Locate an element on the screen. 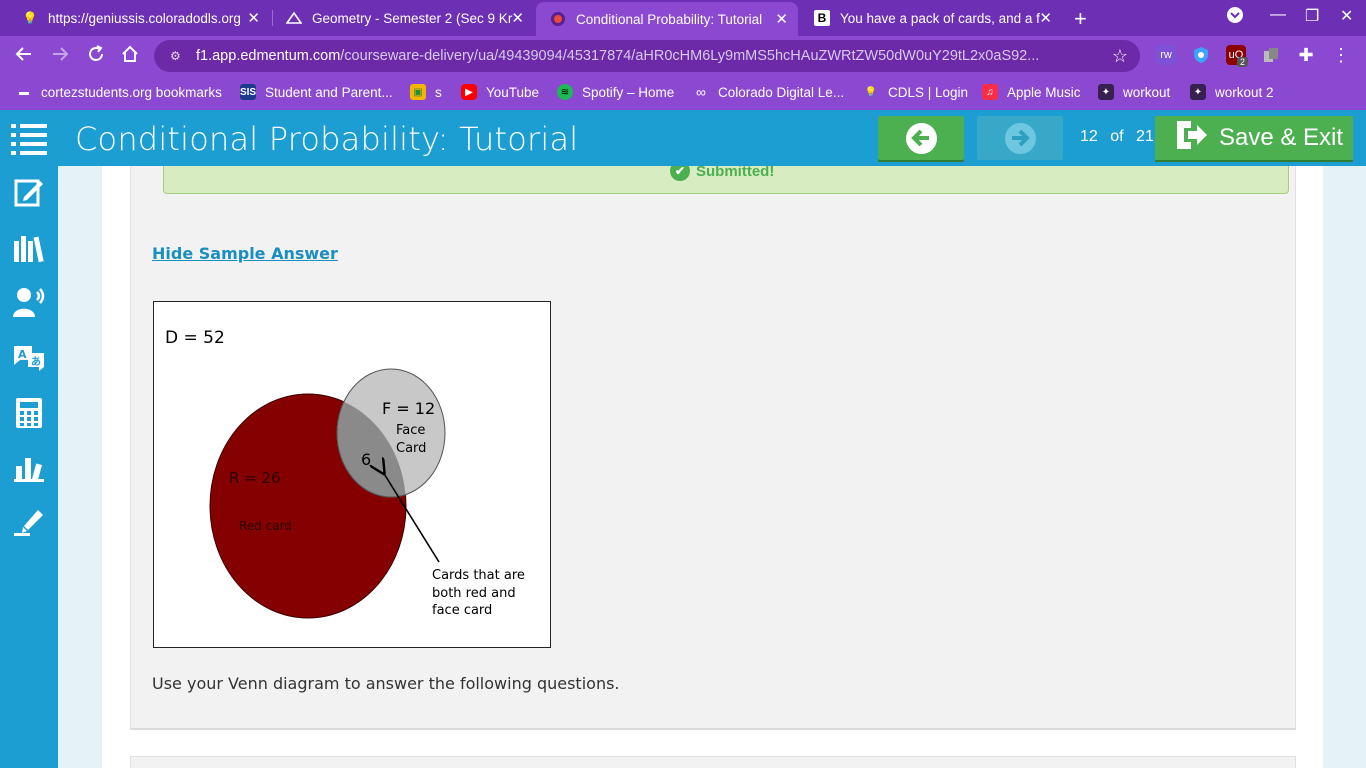 Image resolution: width=1366 pixels, height=768 pixels. cdl-icon: ∞ is located at coordinates (701, 92).